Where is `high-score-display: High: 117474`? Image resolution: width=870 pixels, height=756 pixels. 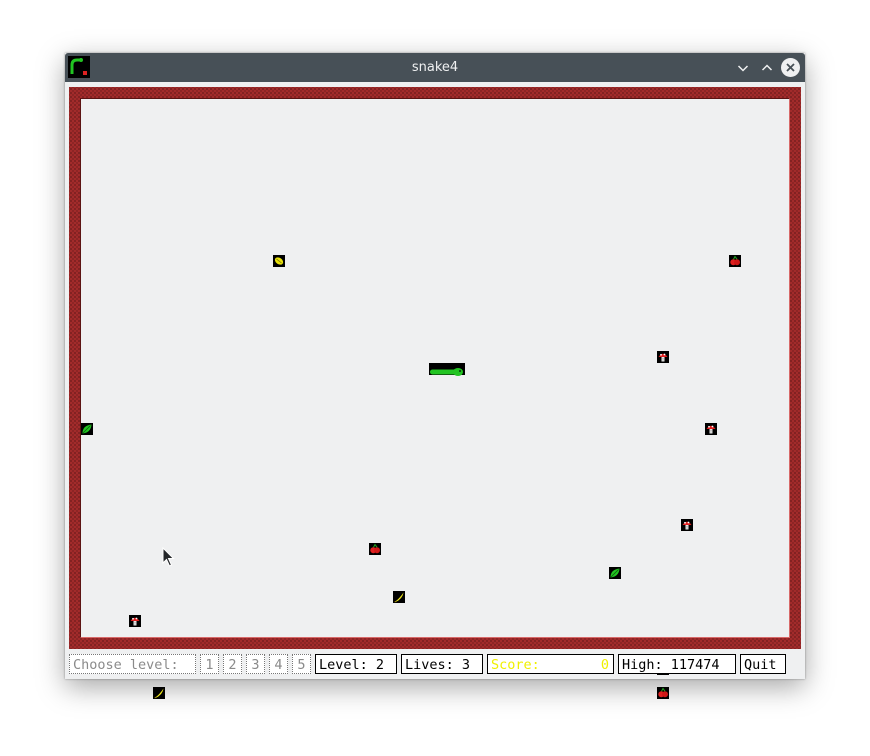 high-score-display: High: 117474 is located at coordinates (677, 664).